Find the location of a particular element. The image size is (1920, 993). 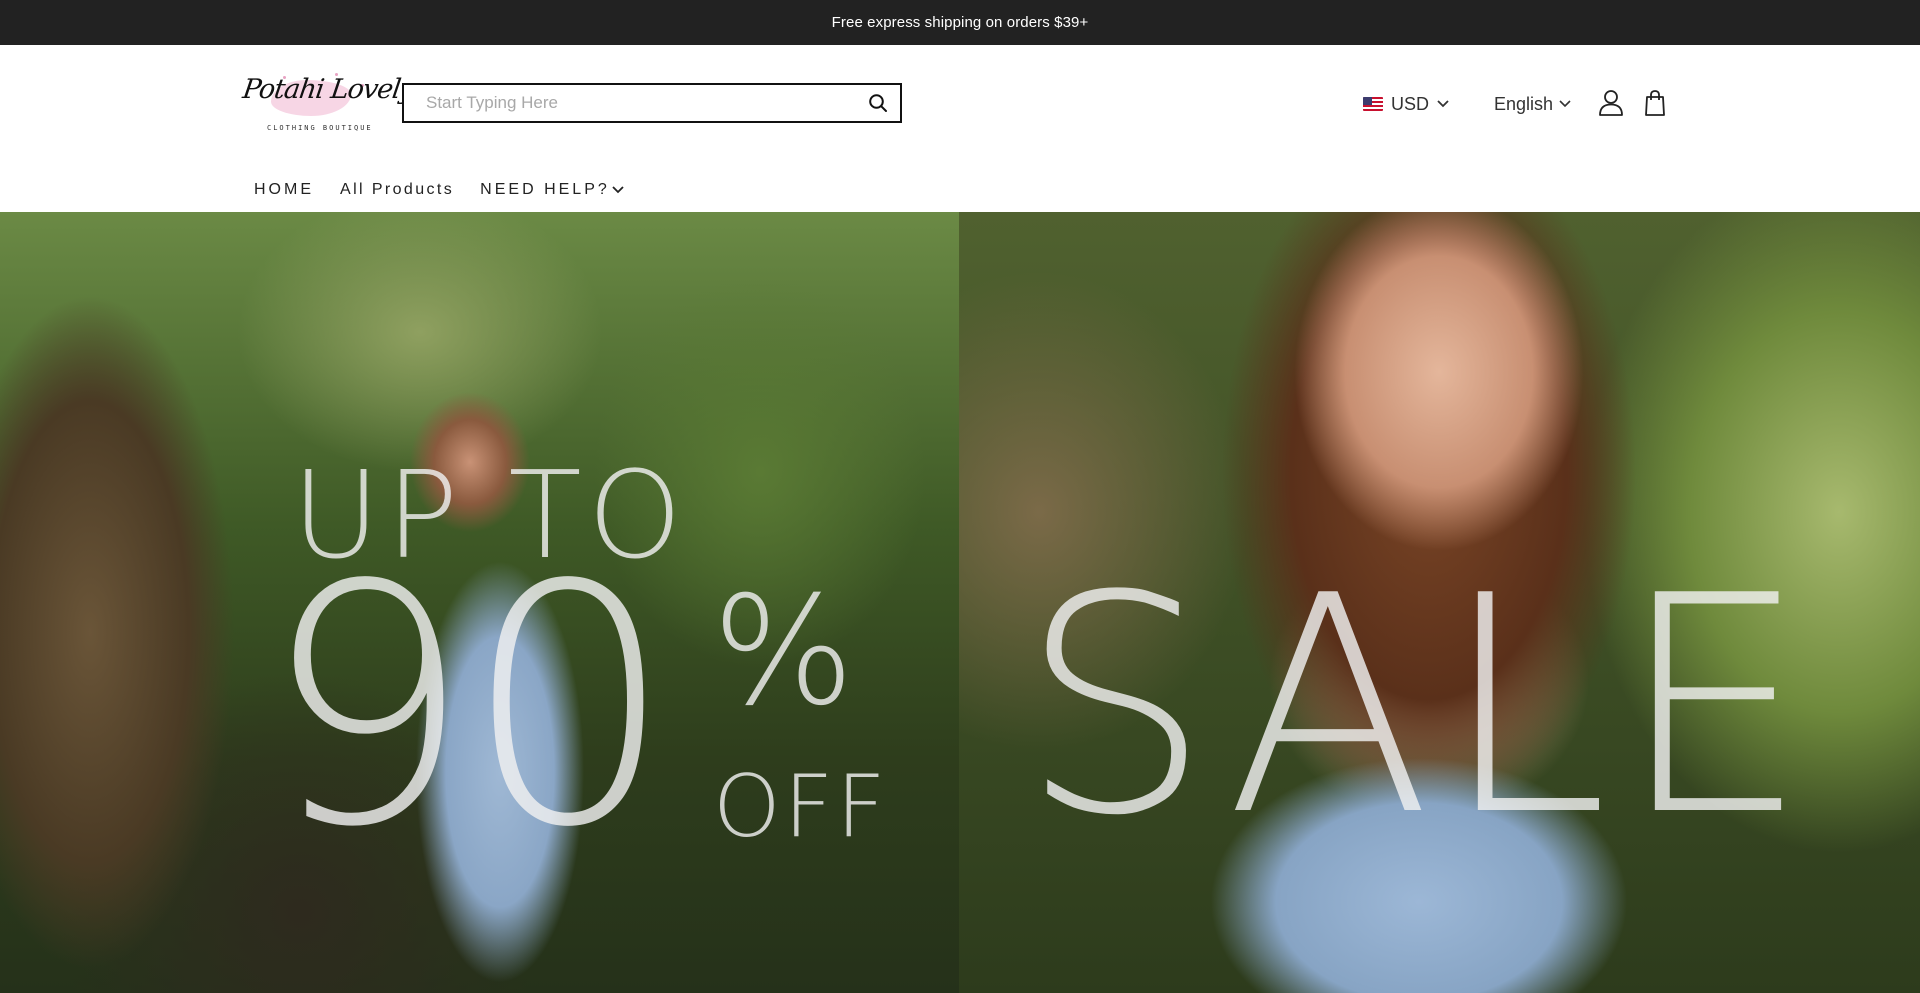

currency-label: USD is located at coordinates (1410, 103).